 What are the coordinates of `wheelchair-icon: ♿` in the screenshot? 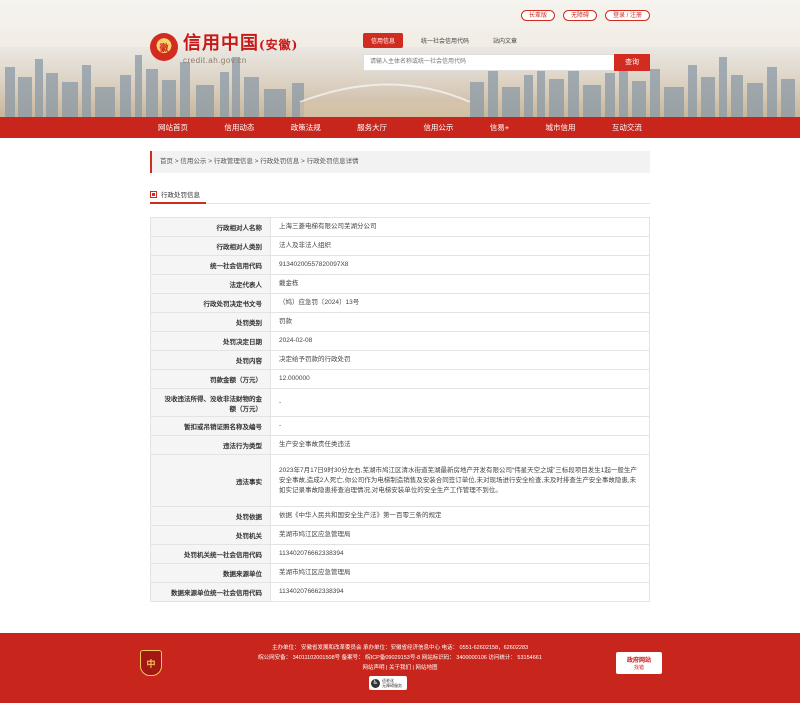 It's located at (375, 683).